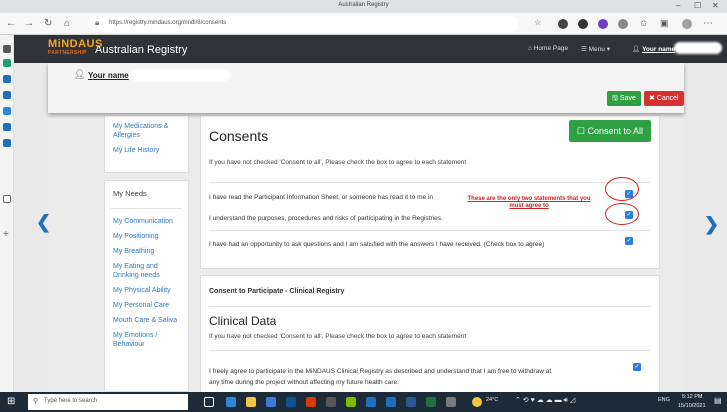 This screenshot has width=727, height=412. What do you see at coordinates (146, 320) in the screenshot?
I see `sidebar-item-mouth-care: Mouth Care & Saliva` at bounding box center [146, 320].